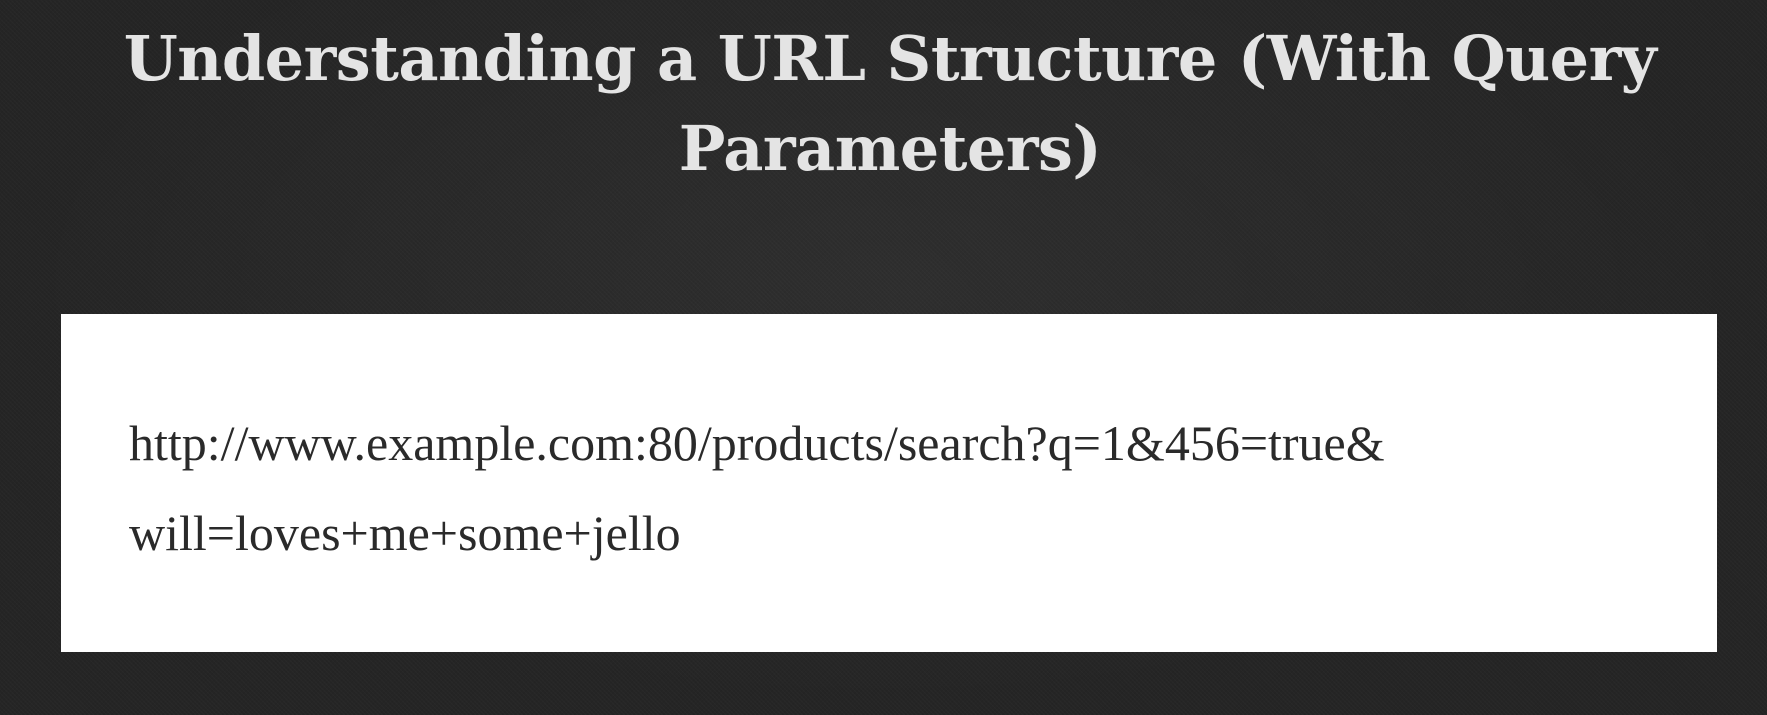  Describe the element at coordinates (405, 533) in the screenshot. I see `example-url-line-2: will=loves+me+some+jello` at that location.